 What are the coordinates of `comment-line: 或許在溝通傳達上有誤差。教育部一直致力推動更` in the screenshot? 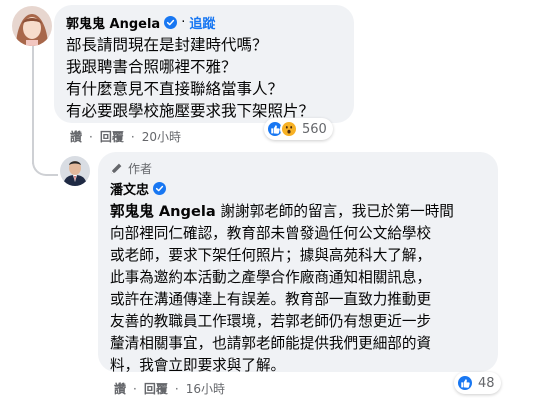 It's located at (271, 299).